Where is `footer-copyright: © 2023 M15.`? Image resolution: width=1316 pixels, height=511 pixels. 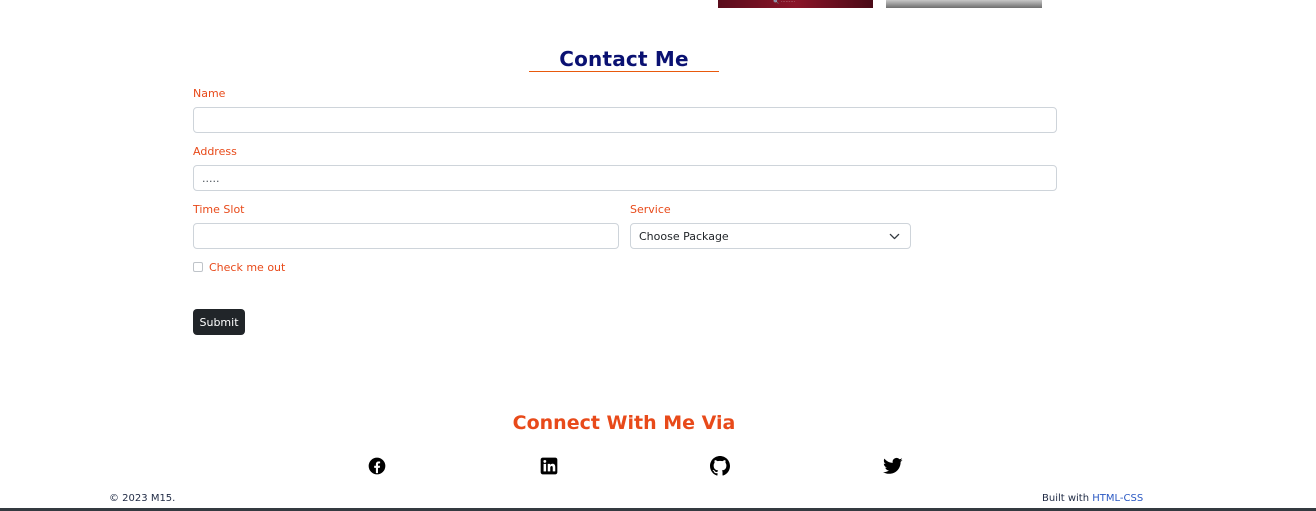 footer-copyright: © 2023 M15. is located at coordinates (142, 498).